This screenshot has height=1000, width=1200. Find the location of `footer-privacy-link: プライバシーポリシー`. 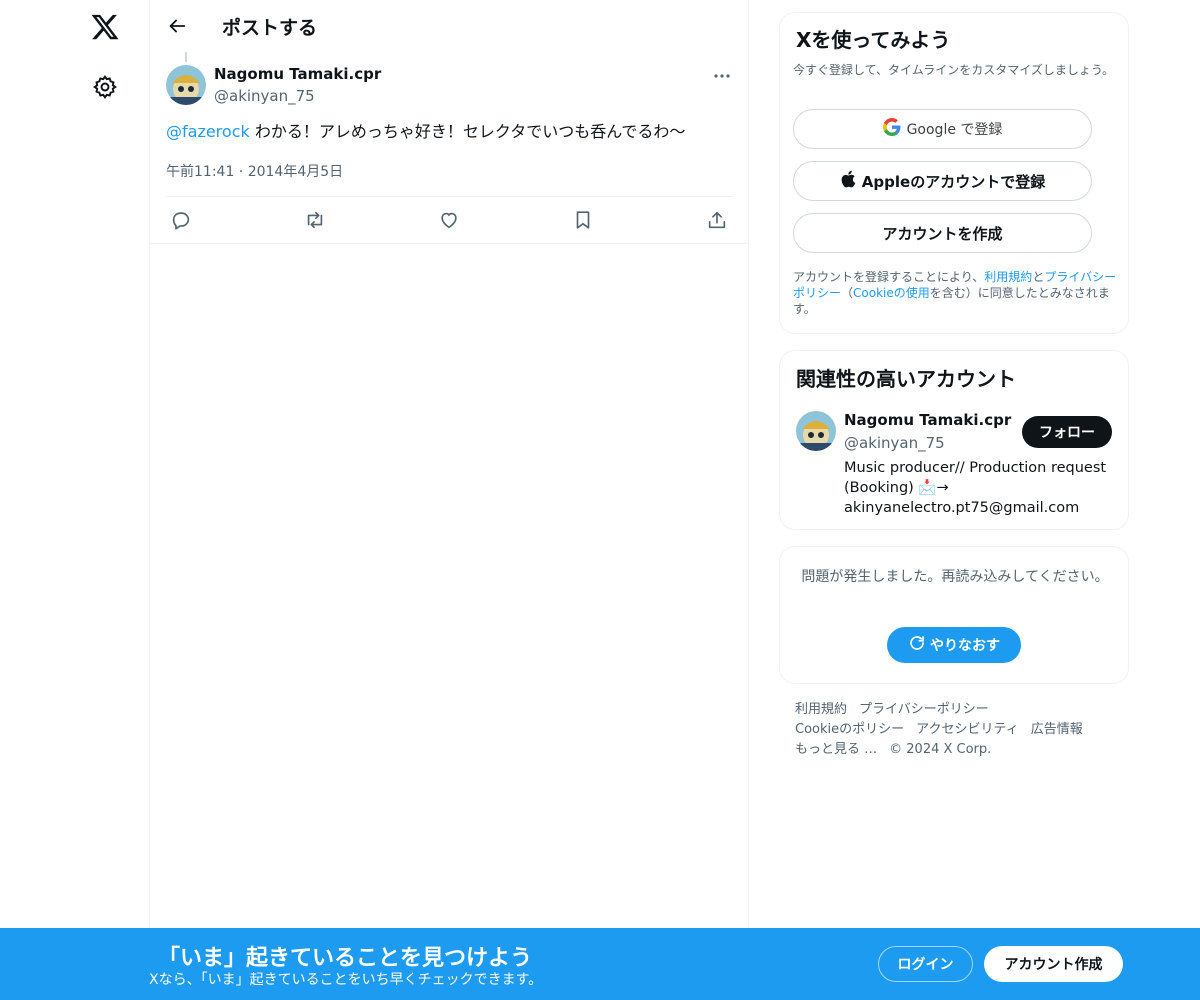

footer-privacy-link: プライバシーポリシー is located at coordinates (924, 709).